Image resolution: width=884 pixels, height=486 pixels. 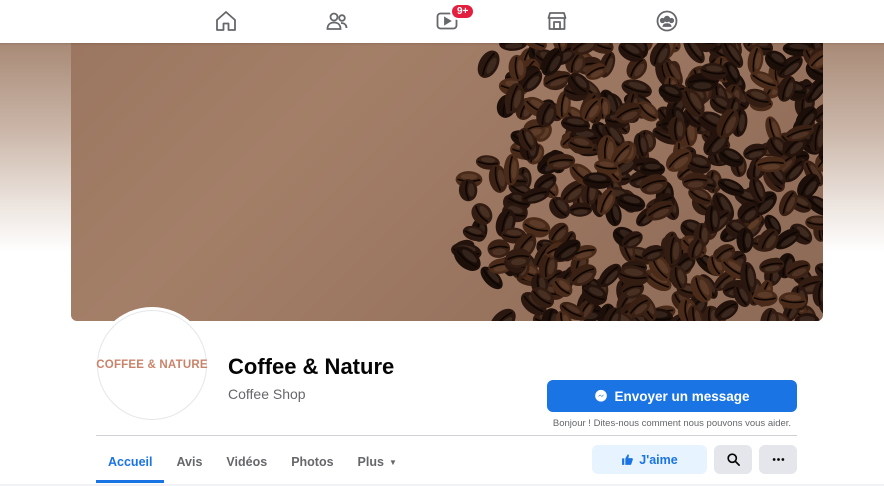 What do you see at coordinates (557, 21) in the screenshot?
I see `marketplace-icon` at bounding box center [557, 21].